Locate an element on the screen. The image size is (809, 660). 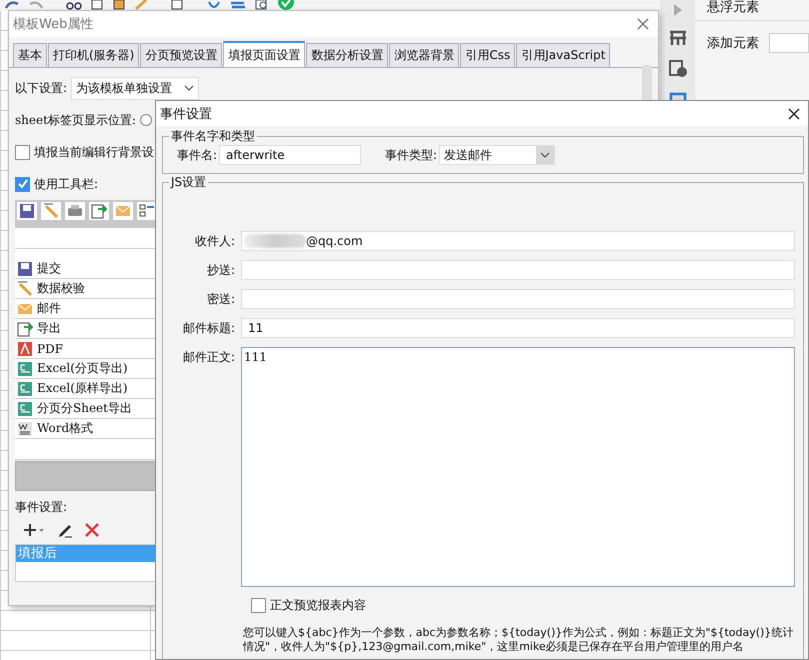
field-label: 添加元素 is located at coordinates (733, 43).